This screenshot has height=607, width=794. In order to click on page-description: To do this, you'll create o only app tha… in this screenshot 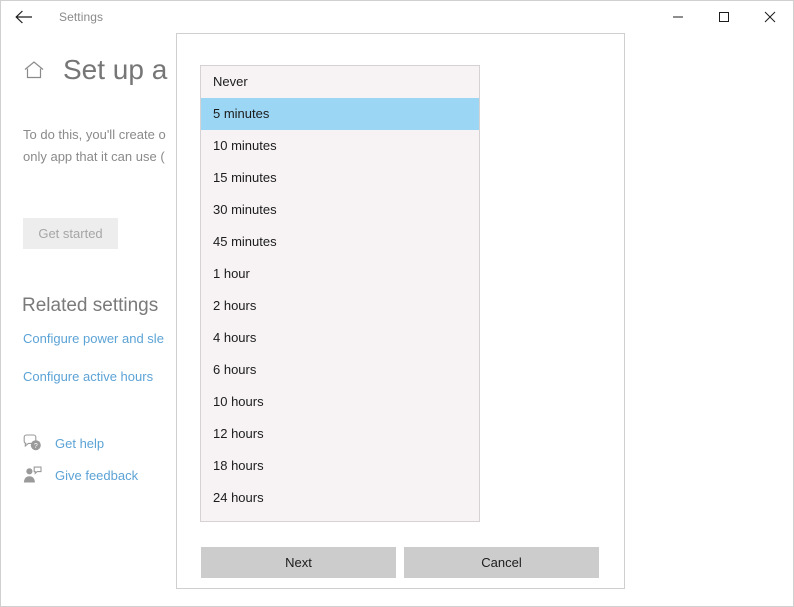, I will do `click(94, 146)`.